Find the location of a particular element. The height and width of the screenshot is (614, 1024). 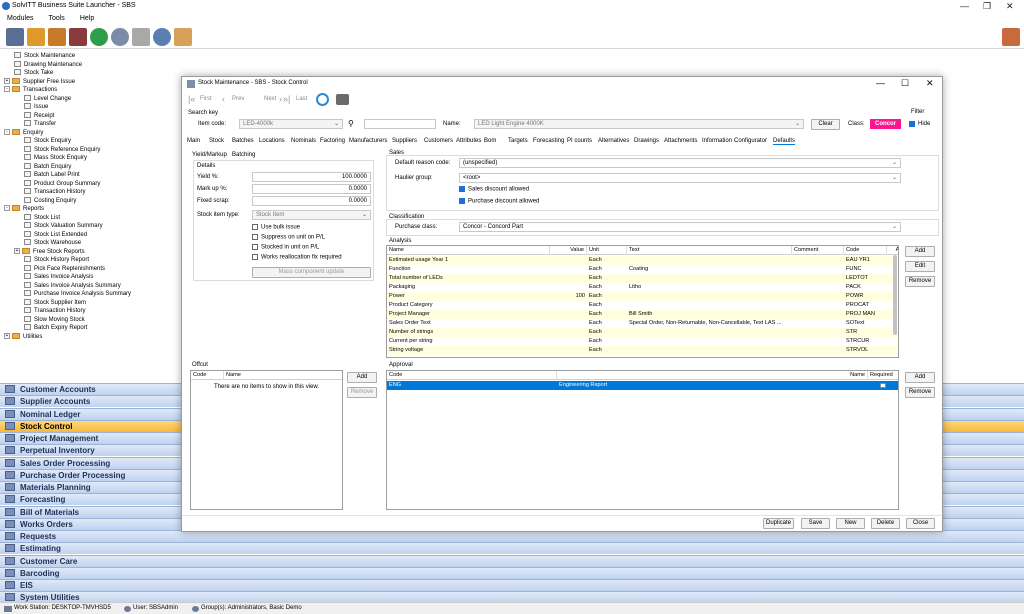

modules-icon is located at coordinates (15, 37).